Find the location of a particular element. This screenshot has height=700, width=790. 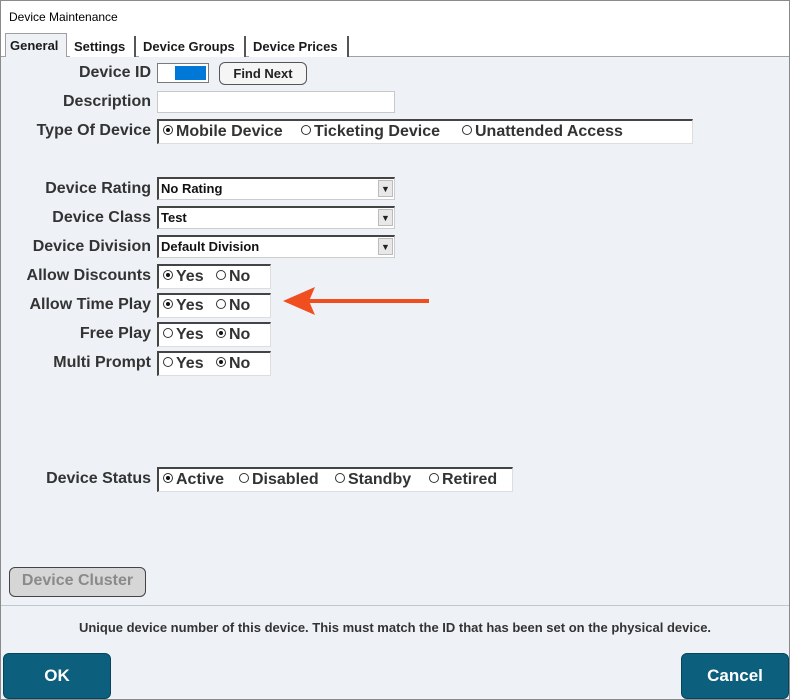

arrow-left-icon is located at coordinates (356, 301).